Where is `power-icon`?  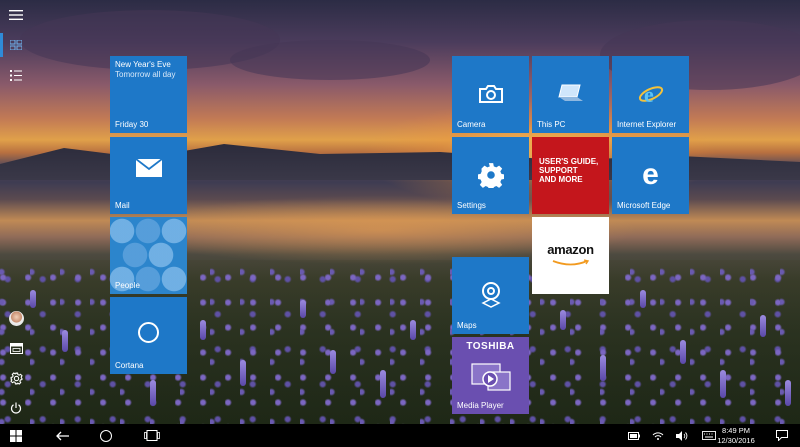 power-icon is located at coordinates (16, 408).